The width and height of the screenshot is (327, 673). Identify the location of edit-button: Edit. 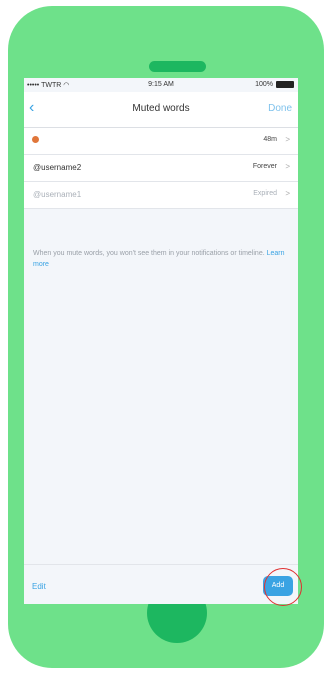
(39, 586).